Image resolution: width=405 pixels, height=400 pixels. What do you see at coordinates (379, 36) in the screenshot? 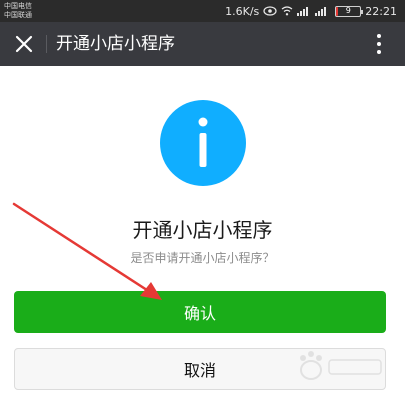
I see `more-vertical-icon` at bounding box center [379, 36].